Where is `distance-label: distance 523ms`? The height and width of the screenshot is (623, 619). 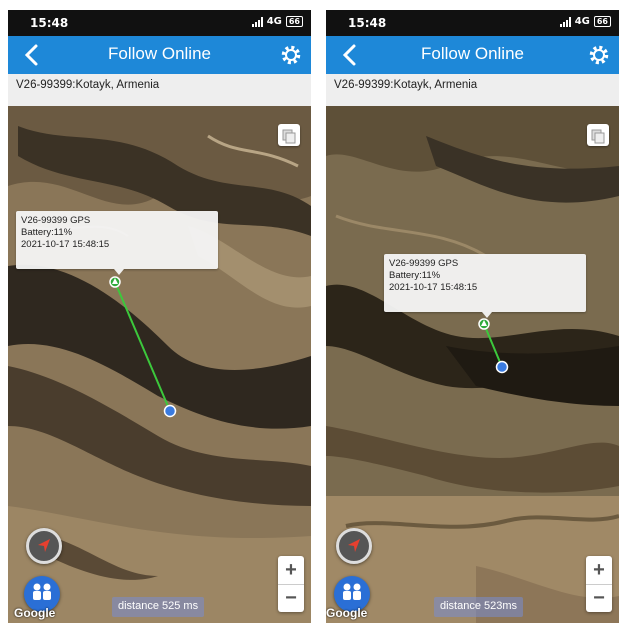
distance-label: distance 523ms is located at coordinates (479, 607).